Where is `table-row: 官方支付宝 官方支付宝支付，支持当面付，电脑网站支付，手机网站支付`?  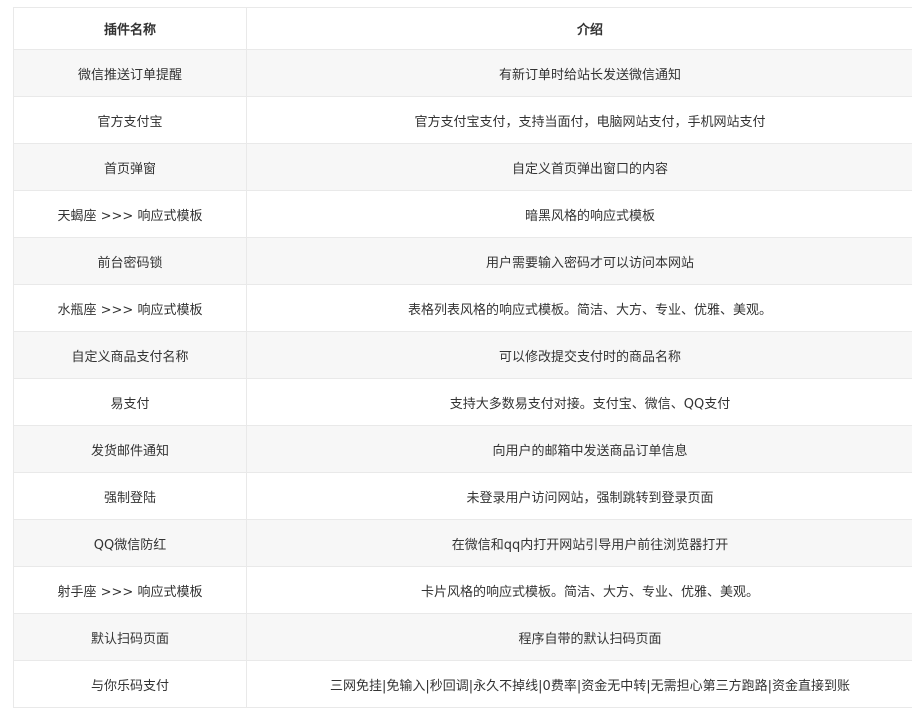 table-row: 官方支付宝 官方支付宝支付，支持当面付，电脑网站支付，手机网站支付 is located at coordinates (462, 120).